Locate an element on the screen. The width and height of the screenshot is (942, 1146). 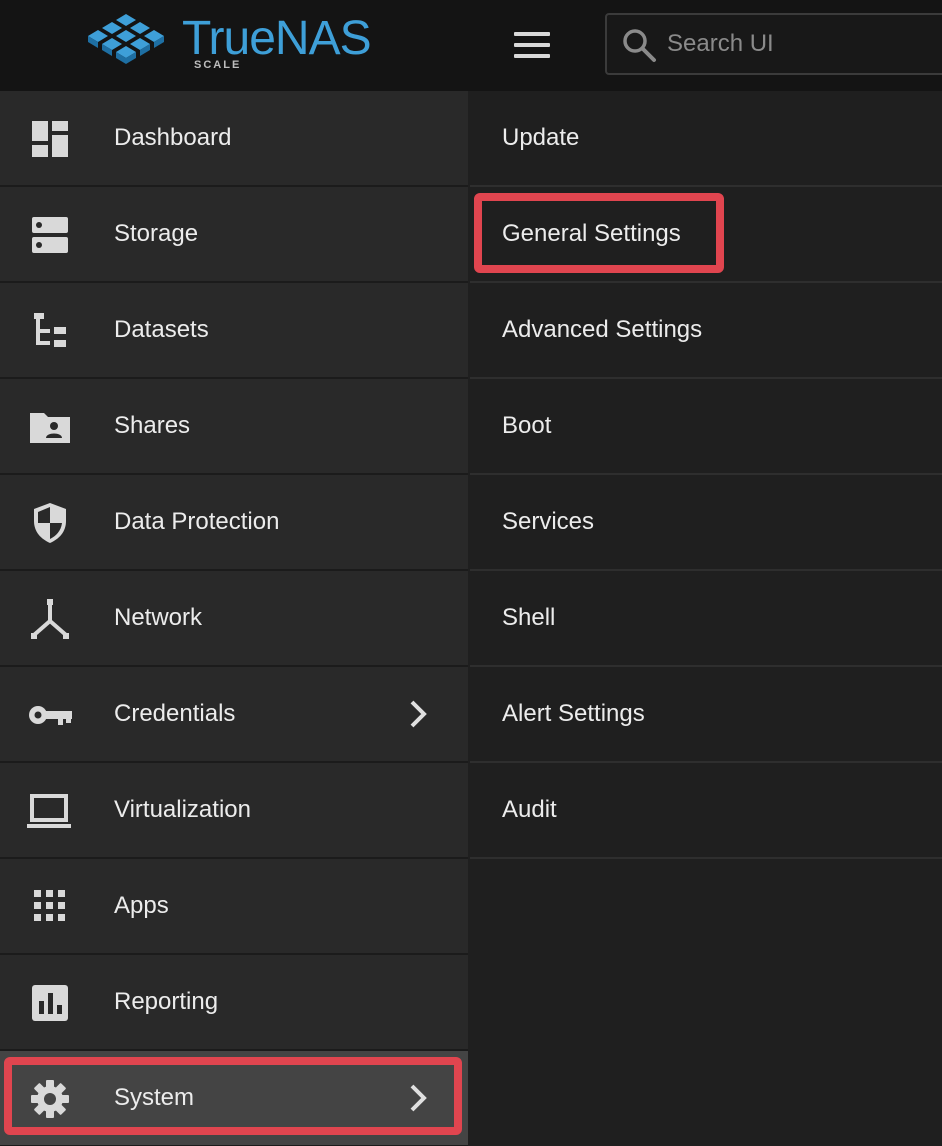
search-icon is located at coordinates (639, 45).